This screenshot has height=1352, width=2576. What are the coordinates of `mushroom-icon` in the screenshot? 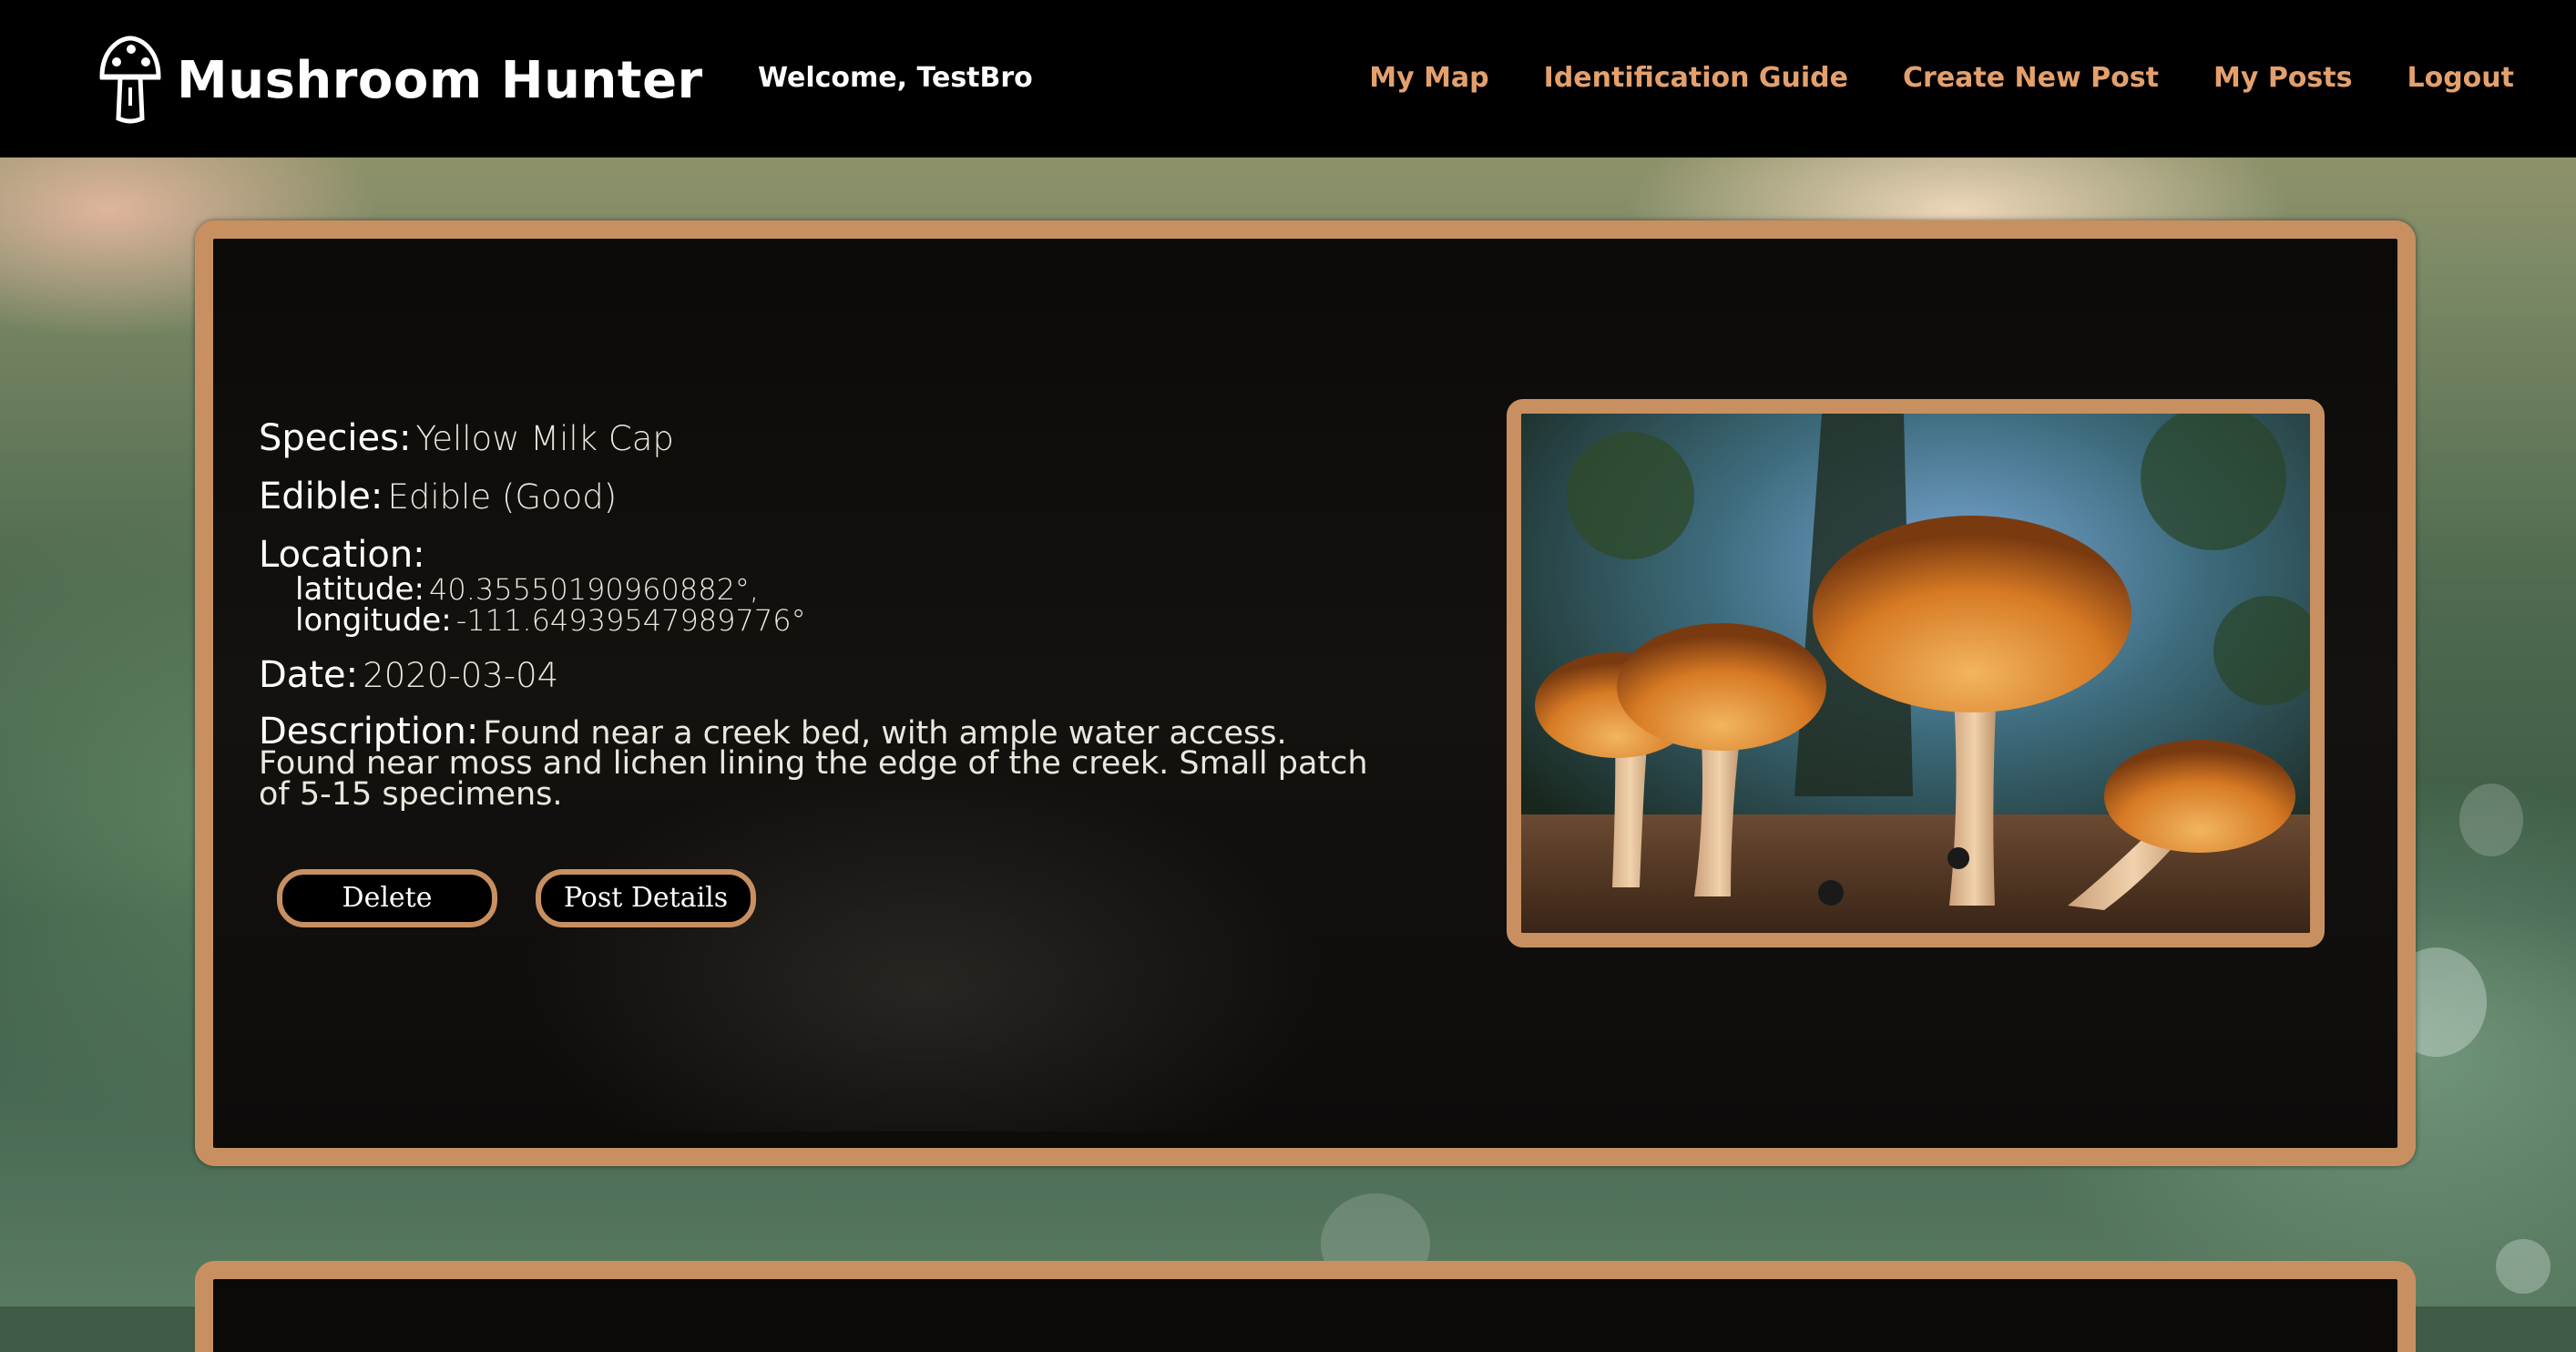 It's located at (130, 80).